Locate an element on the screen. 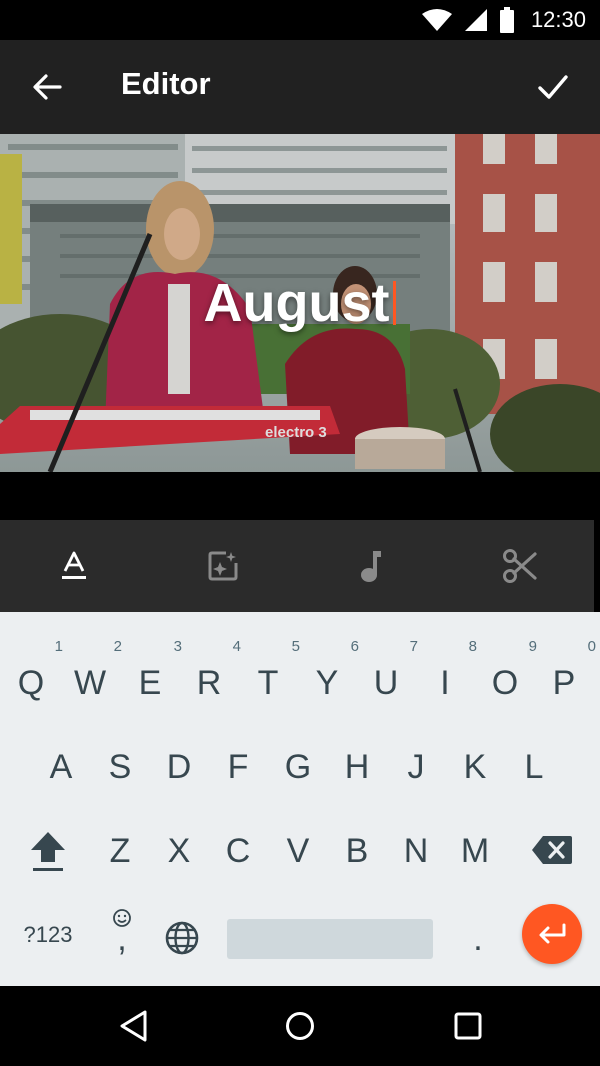  key-u: U7 is located at coordinates (392, 670).